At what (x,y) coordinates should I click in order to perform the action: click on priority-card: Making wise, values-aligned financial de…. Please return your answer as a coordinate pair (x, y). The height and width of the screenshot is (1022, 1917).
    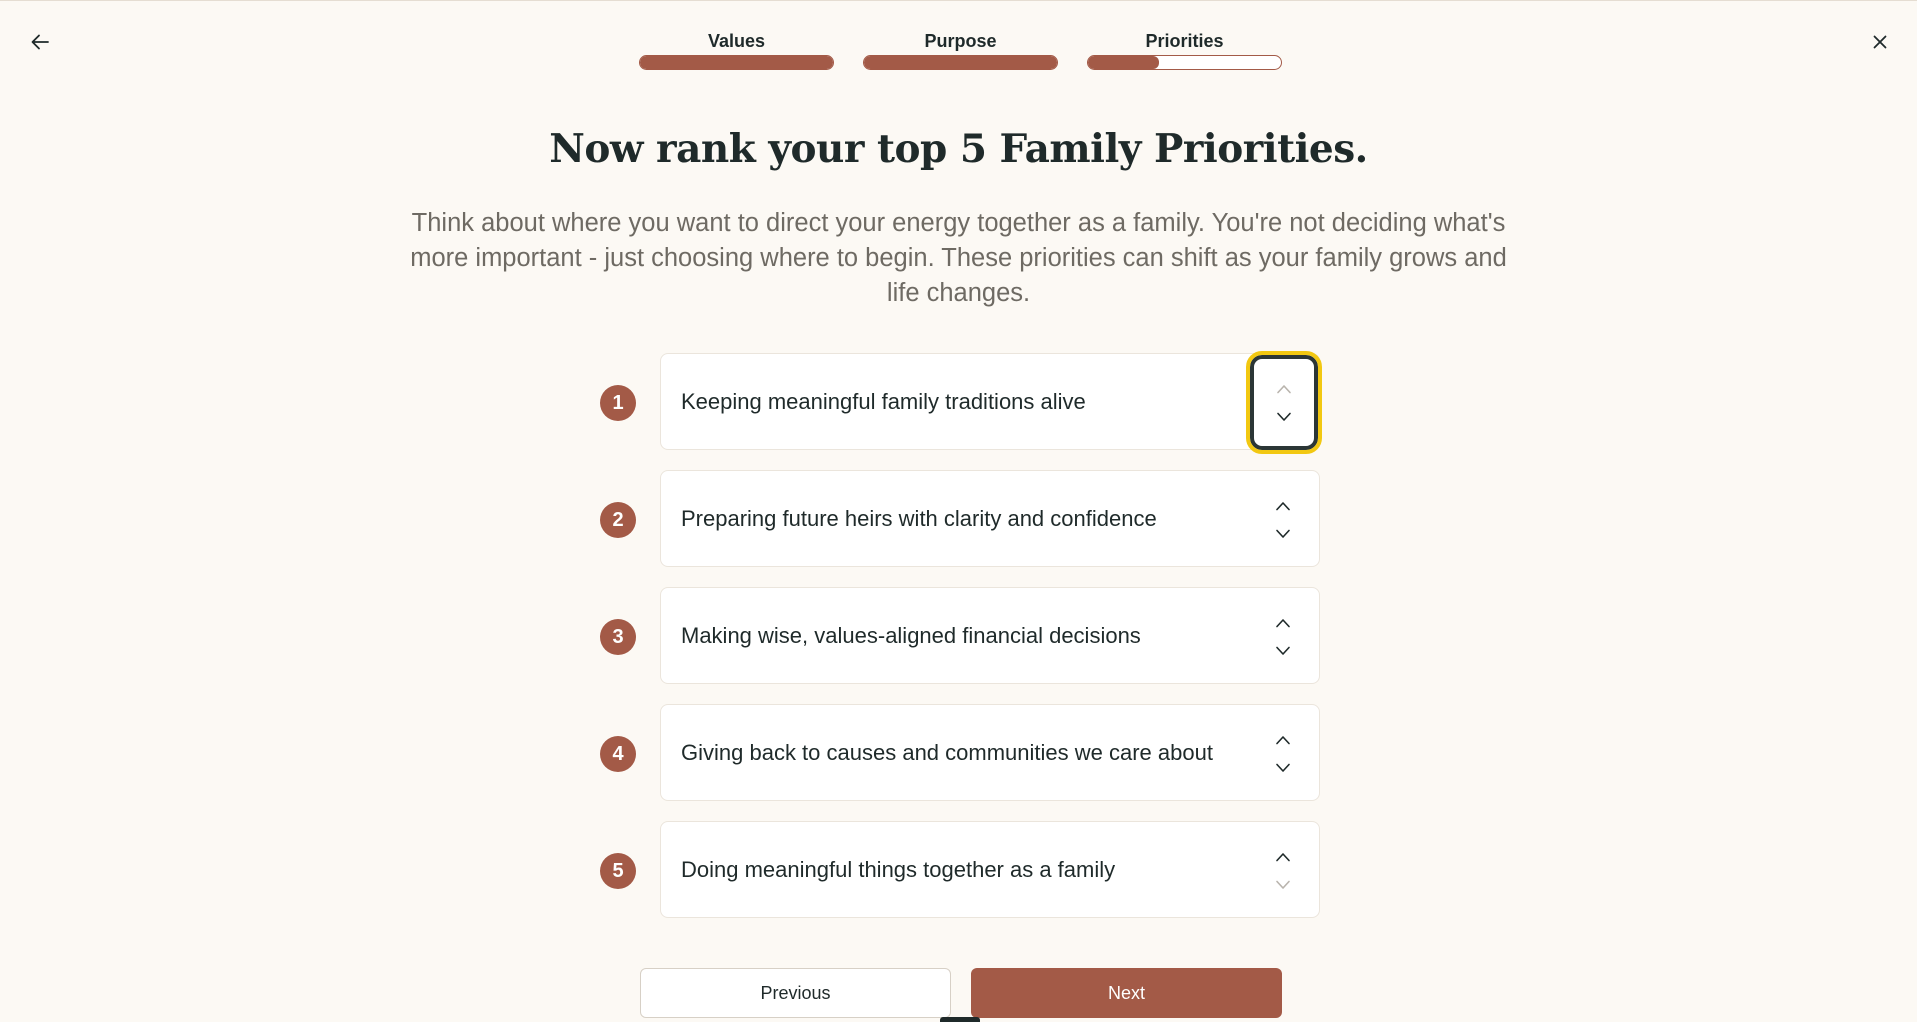
    Looking at the image, I should click on (990, 635).